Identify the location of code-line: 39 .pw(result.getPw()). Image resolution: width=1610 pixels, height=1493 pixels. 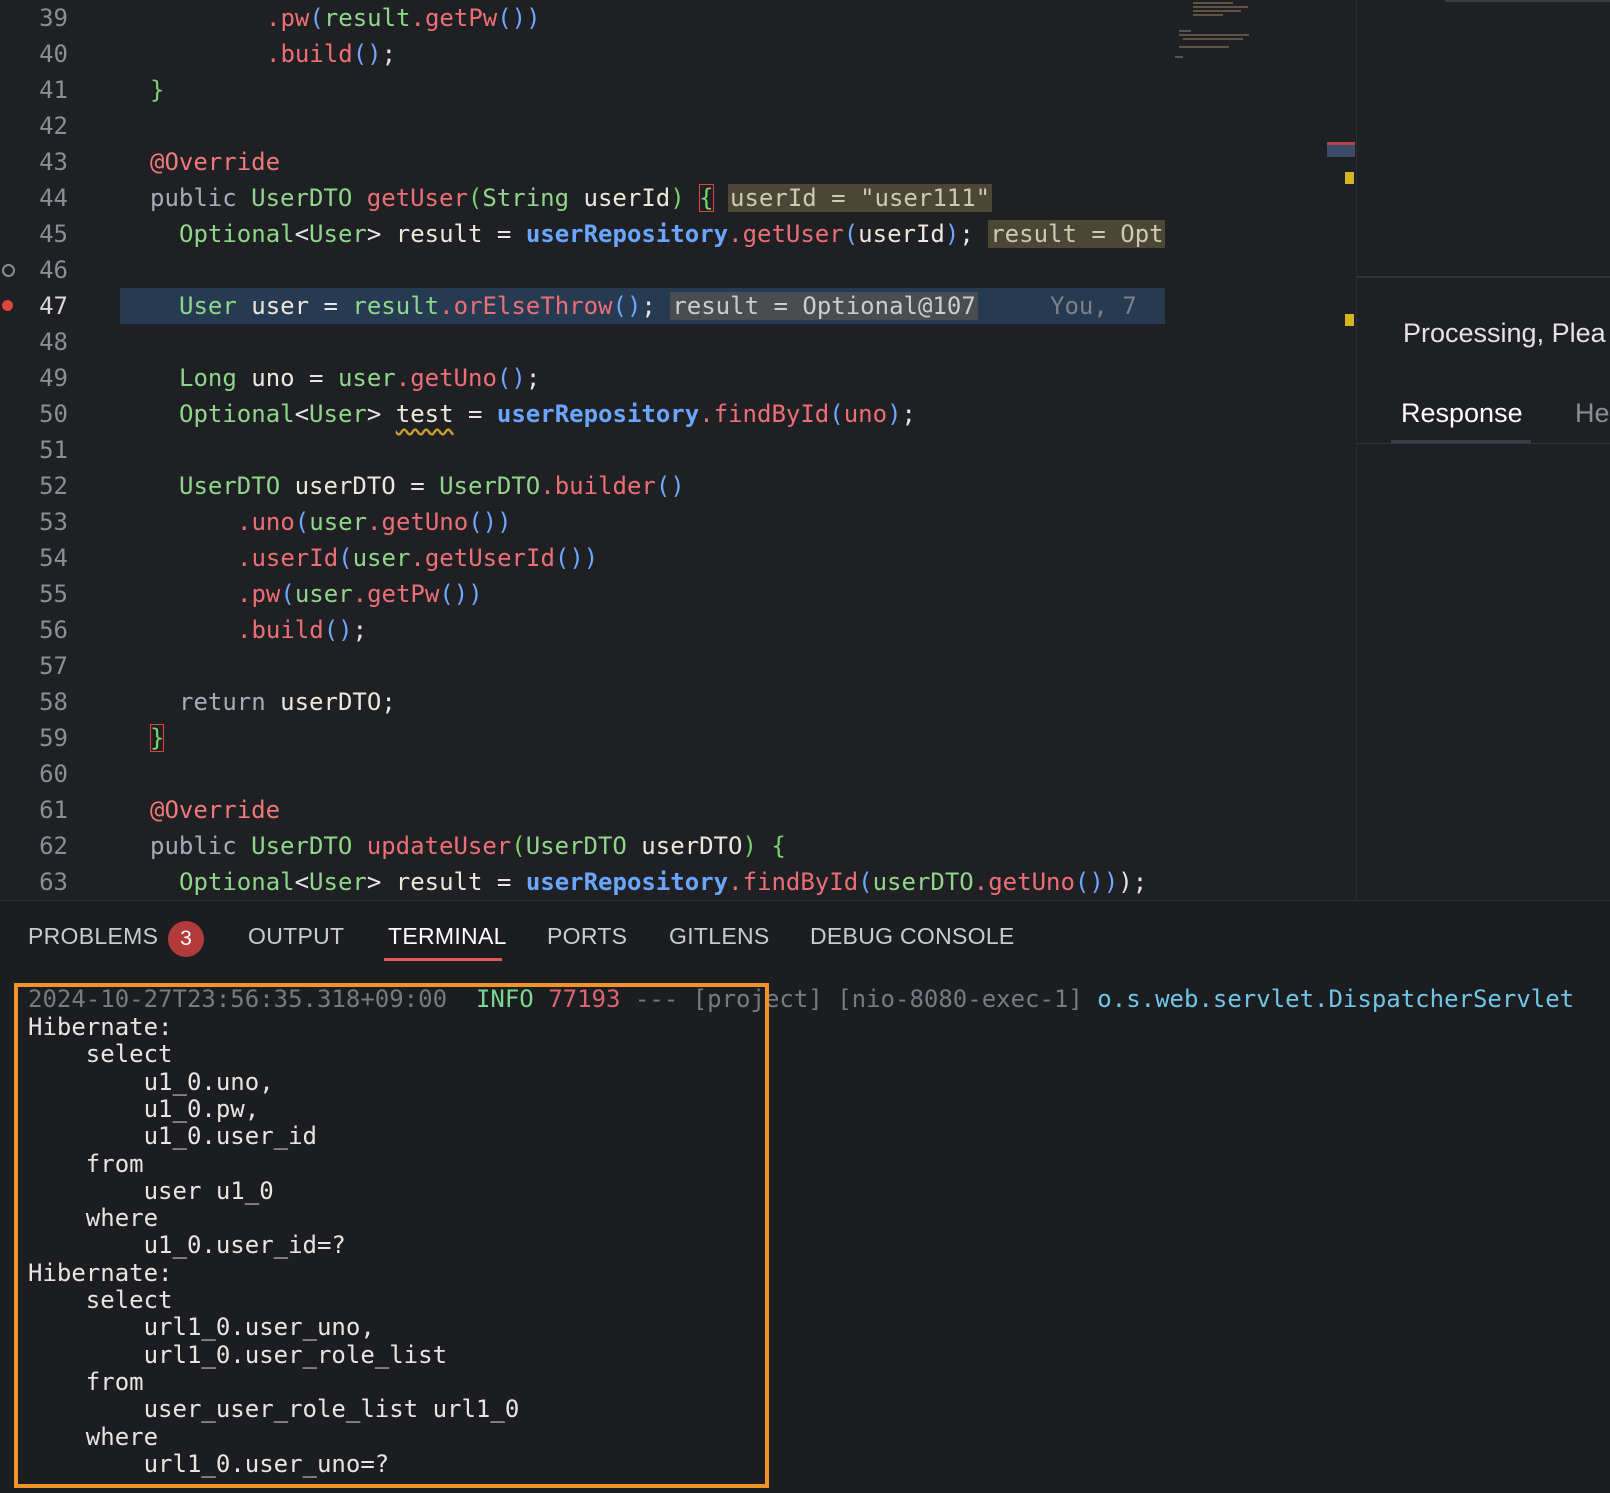
(582, 18).